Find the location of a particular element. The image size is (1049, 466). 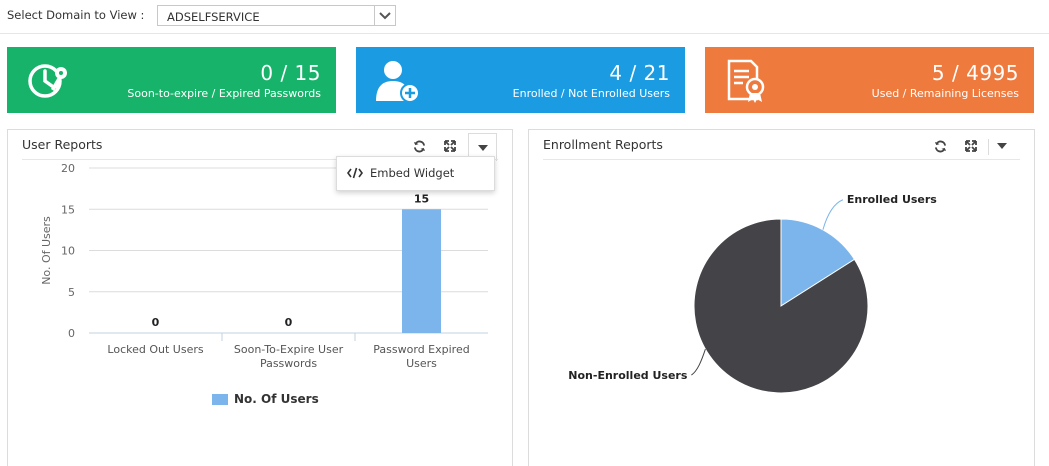

user-add-icon is located at coordinates (398, 81).